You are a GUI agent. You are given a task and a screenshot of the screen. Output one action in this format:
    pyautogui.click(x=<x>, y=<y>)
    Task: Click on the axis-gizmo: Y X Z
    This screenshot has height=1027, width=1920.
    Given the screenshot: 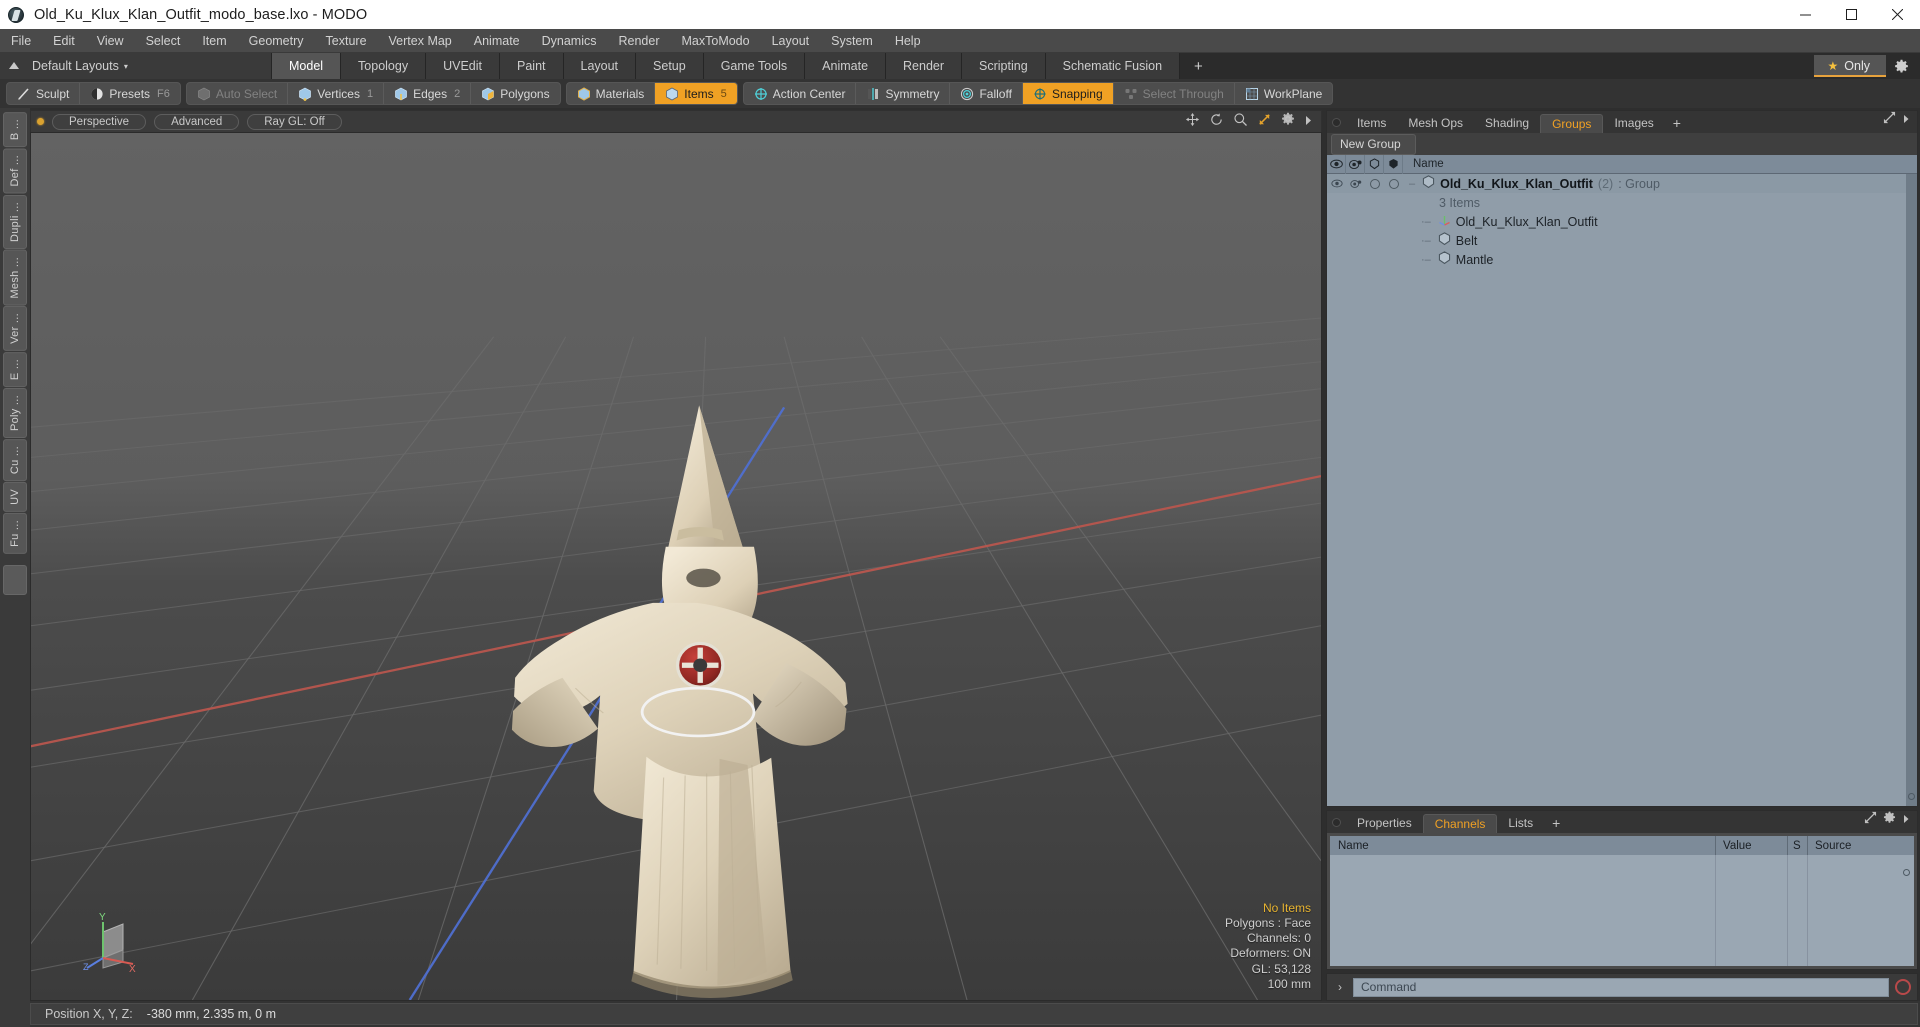 What is the action you would take?
    pyautogui.click(x=114, y=941)
    